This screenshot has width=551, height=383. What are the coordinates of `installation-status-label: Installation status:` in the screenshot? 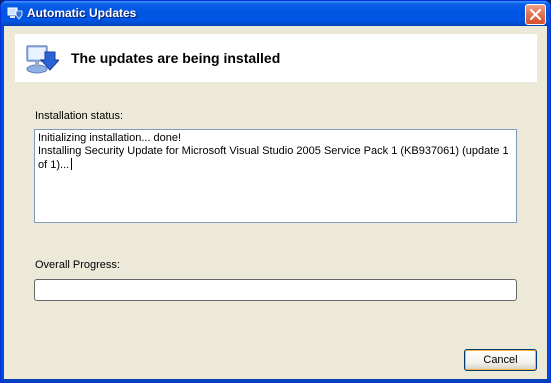 It's located at (79, 116).